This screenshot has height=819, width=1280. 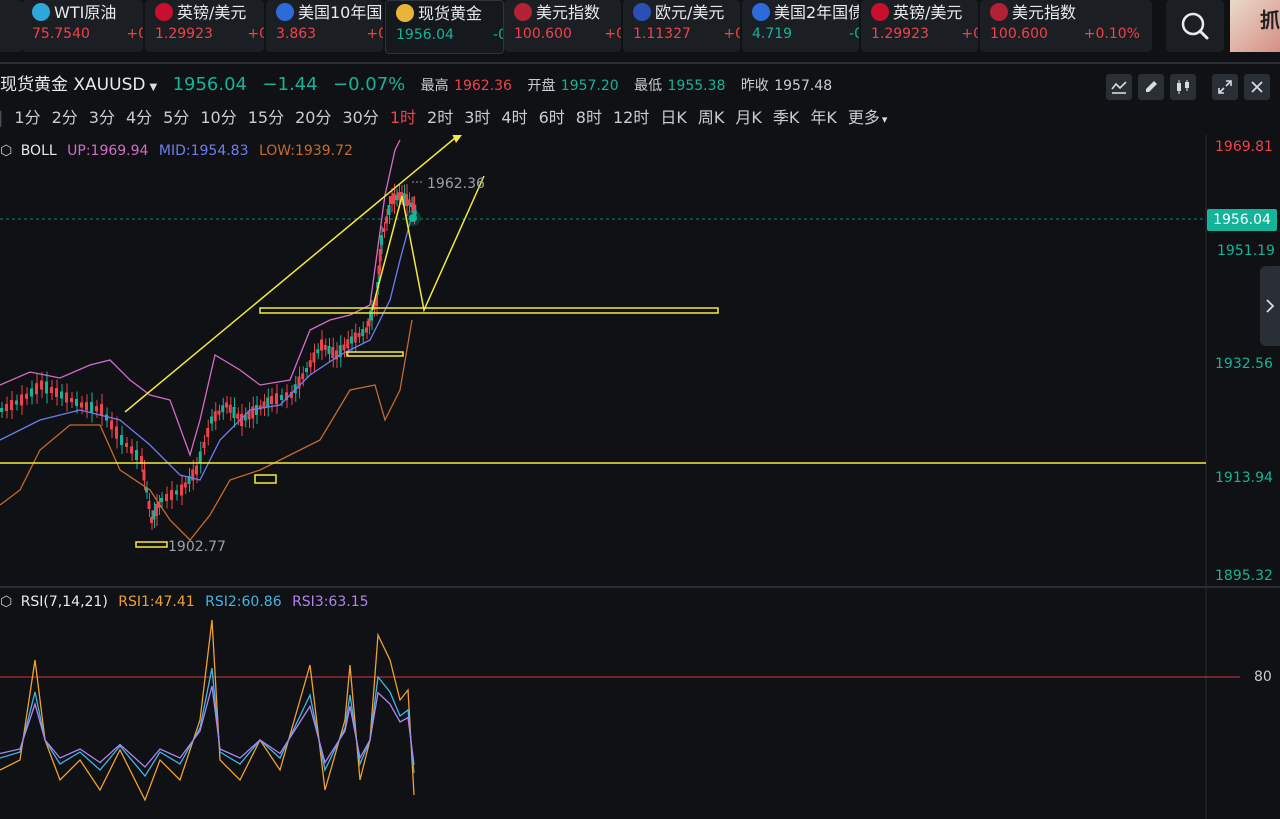 What do you see at coordinates (562, 26) in the screenshot?
I see `ticker-card: 美元指数 100.600 +0` at bounding box center [562, 26].